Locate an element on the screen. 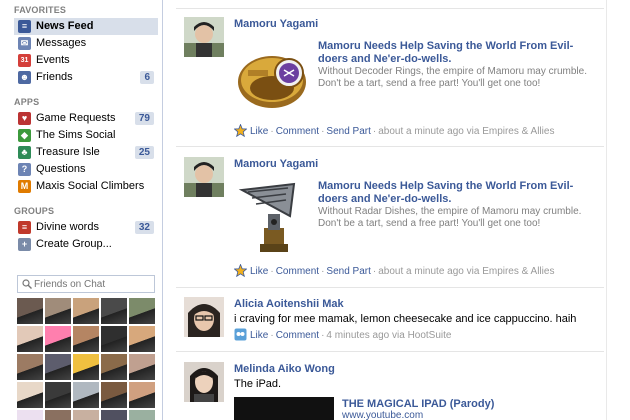 Image resolution: width=630 pixels, height=420 pixels. sidebar-item-divine-words: ≡ Divine words 32 is located at coordinates (86, 227).